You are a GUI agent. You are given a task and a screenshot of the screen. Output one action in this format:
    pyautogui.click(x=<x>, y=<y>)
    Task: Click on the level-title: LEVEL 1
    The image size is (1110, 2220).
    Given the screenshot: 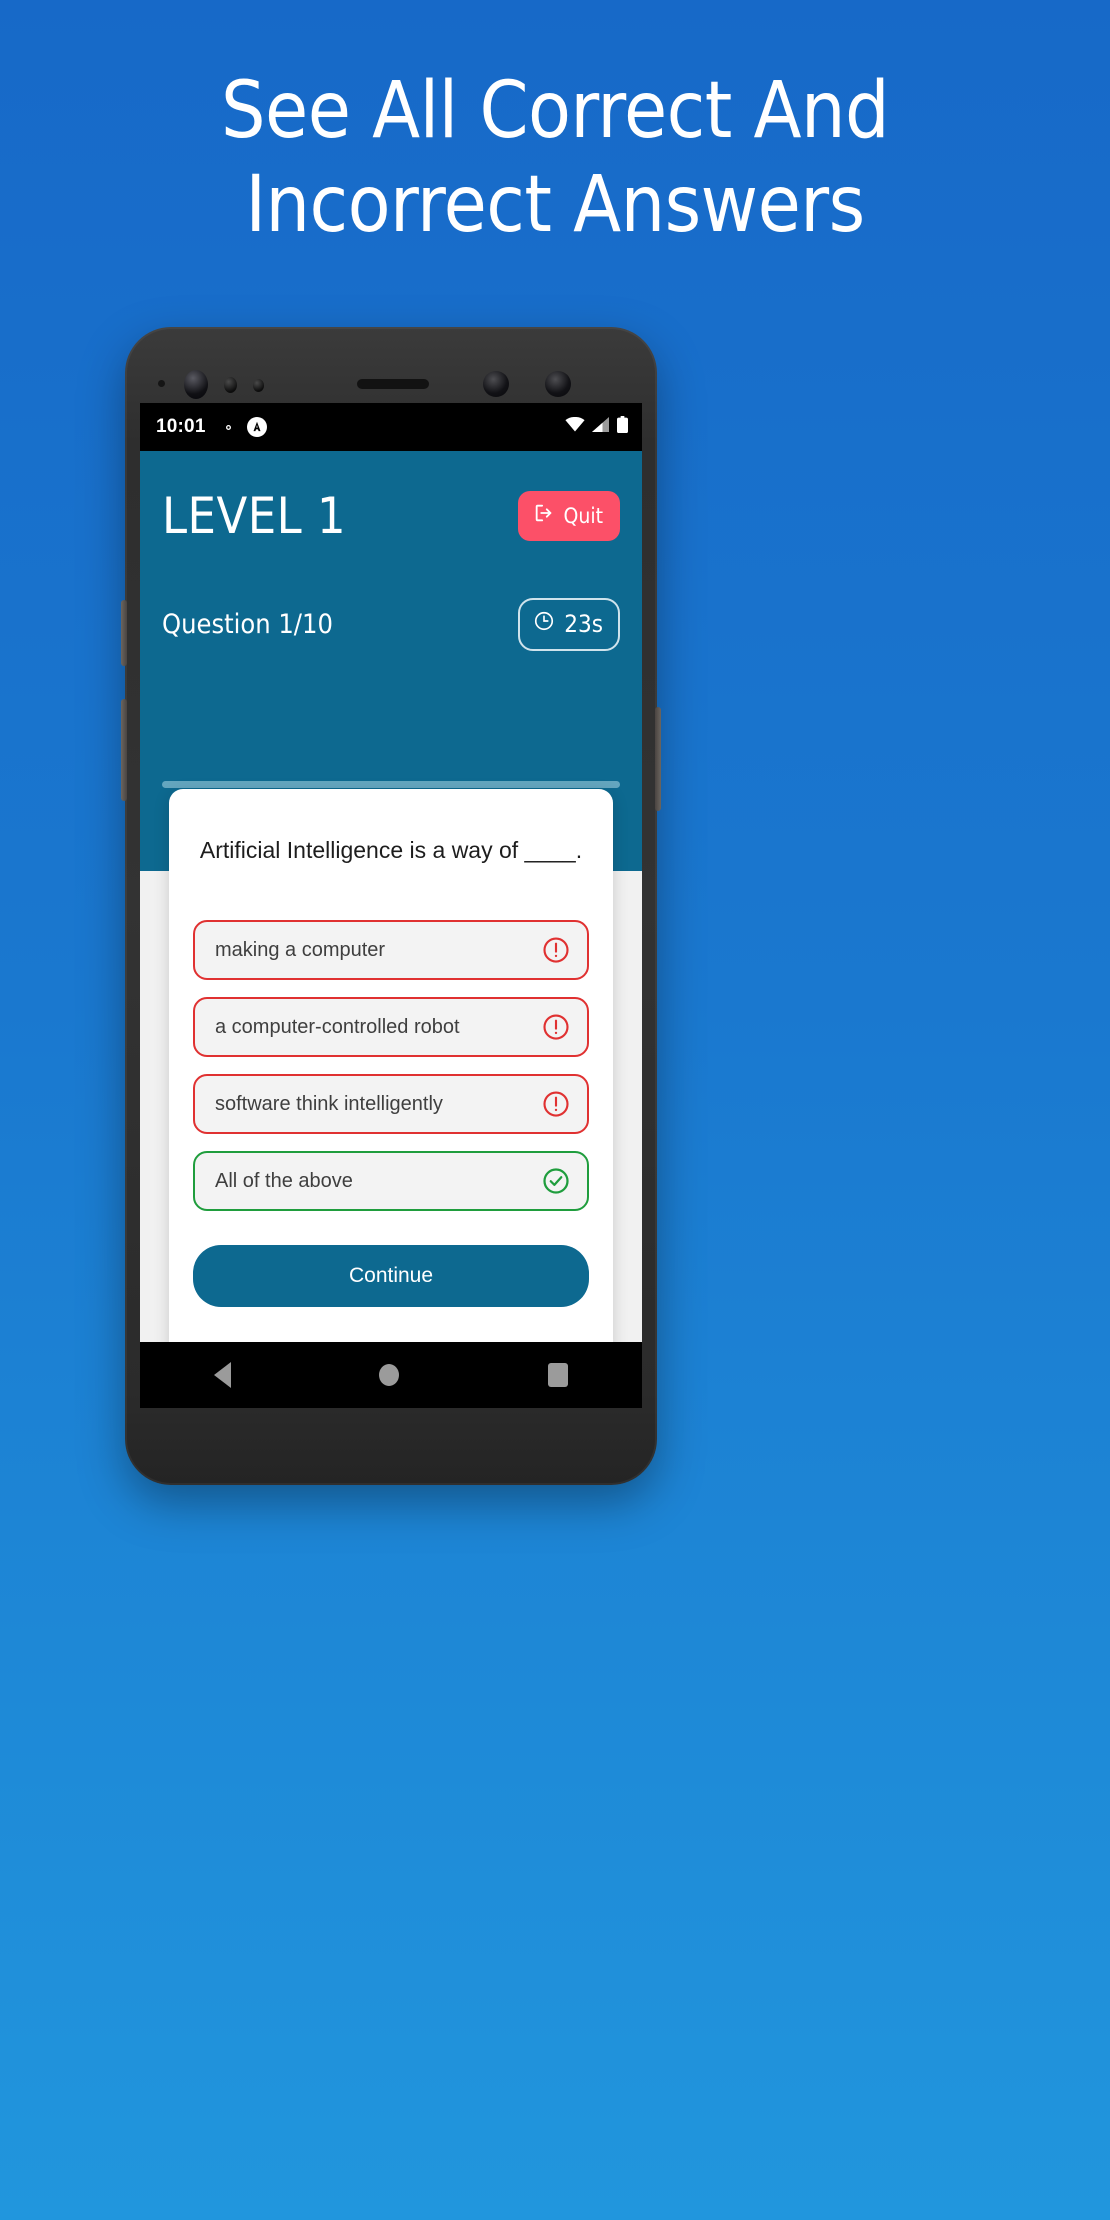 What is the action you would take?
    pyautogui.click(x=254, y=516)
    